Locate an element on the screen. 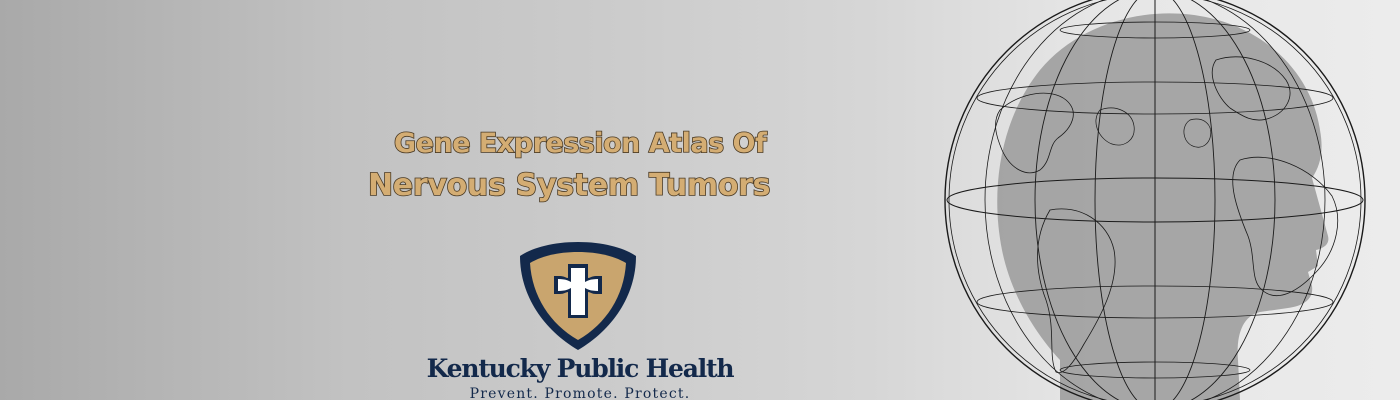 This screenshot has height=400, width=1400. title-line-1: Gene Expression Atlas Of is located at coordinates (580, 143).